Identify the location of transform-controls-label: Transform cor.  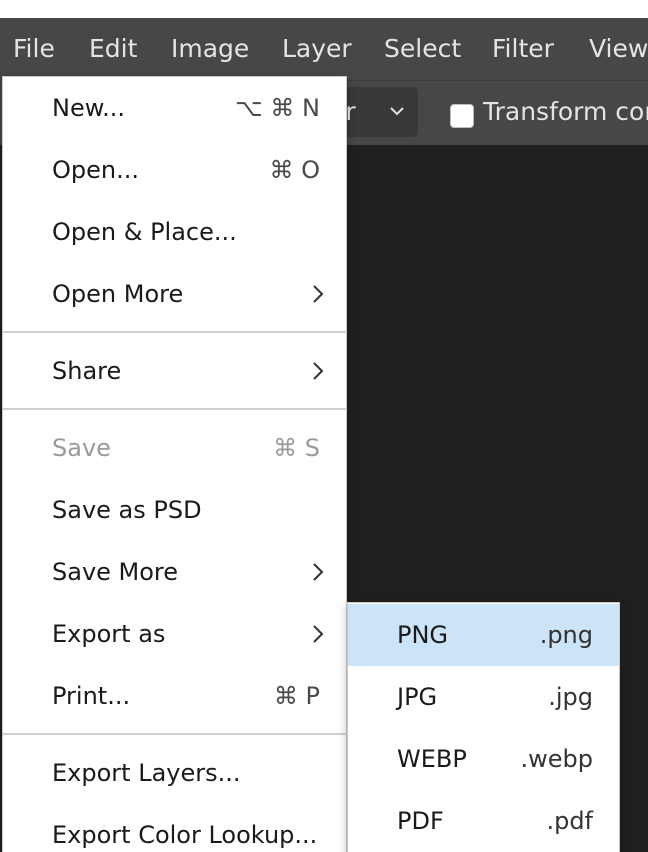
(565, 111).